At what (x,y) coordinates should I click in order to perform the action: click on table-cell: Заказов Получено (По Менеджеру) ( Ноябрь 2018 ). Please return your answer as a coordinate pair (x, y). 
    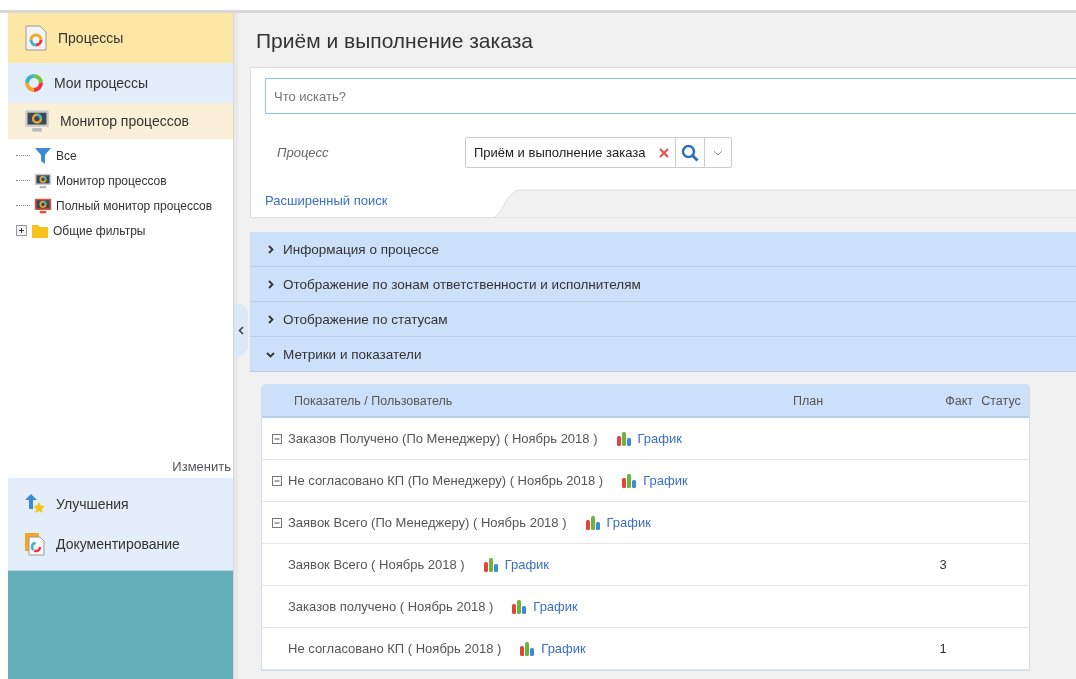
    Looking at the image, I should click on (443, 438).